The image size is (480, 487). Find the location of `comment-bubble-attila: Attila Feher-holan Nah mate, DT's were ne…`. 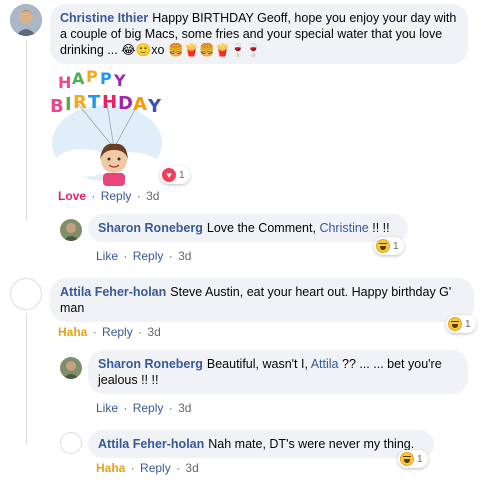

comment-bubble-attila: Attila Feher-holan Nah mate, DT's were ne… is located at coordinates (261, 444).